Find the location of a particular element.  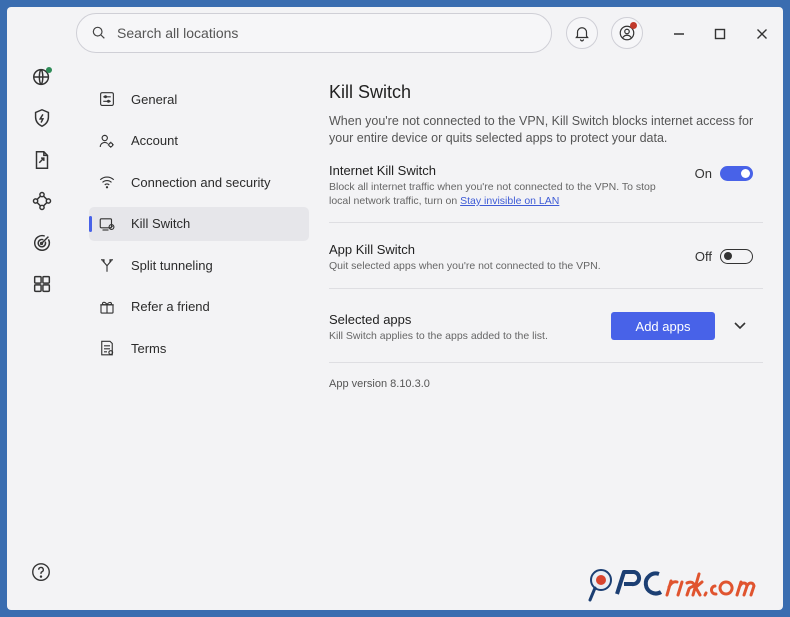

search-input is located at coordinates (317, 33).